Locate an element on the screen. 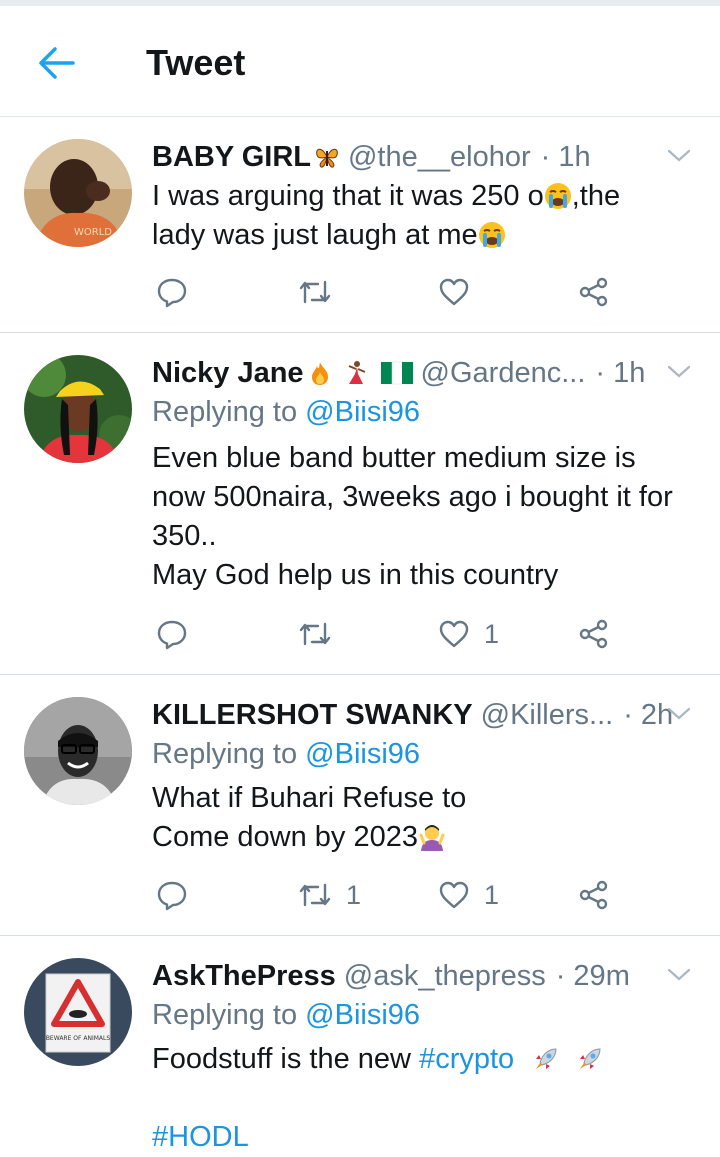 Image resolution: width=720 pixels, height=1157 pixels. display-name: Nicky Jane is located at coordinates (228, 373).